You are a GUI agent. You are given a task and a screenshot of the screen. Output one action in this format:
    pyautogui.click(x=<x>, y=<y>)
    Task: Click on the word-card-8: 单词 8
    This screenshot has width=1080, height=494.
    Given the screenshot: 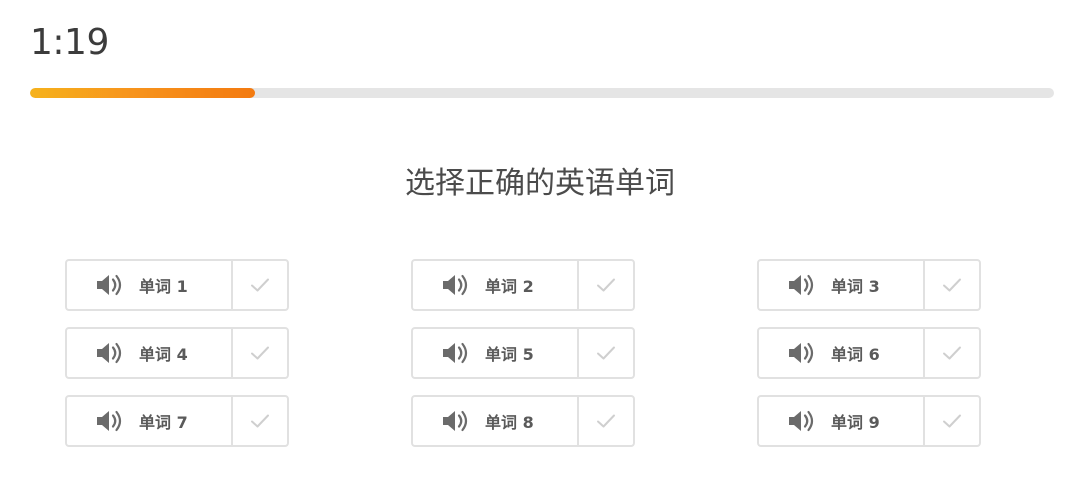 What is the action you would take?
    pyautogui.click(x=523, y=421)
    